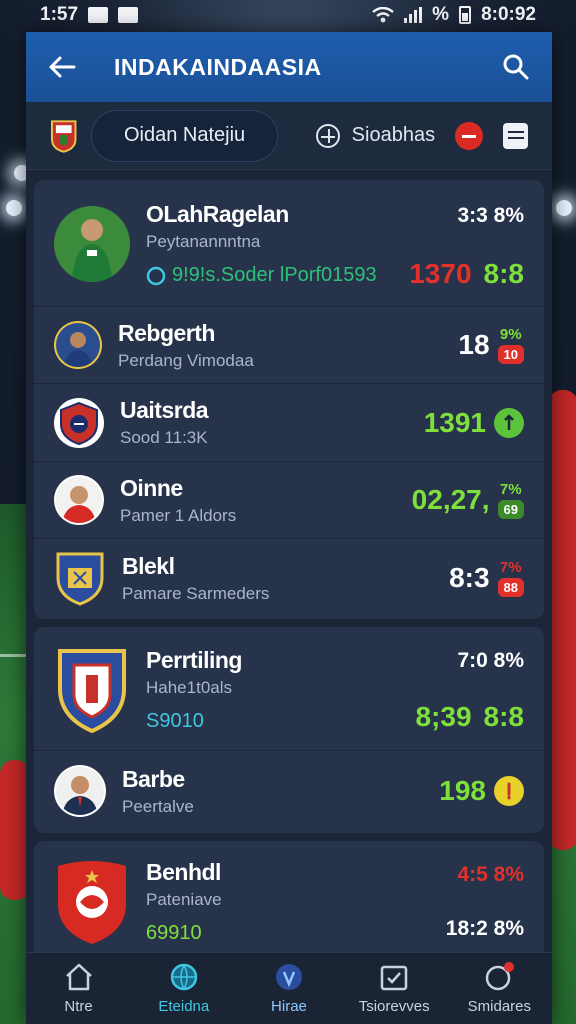 The height and width of the screenshot is (1024, 576). I want to click on list-item: Blekl Pamare Sarmeders 8:3 7% 88, so click(289, 578).